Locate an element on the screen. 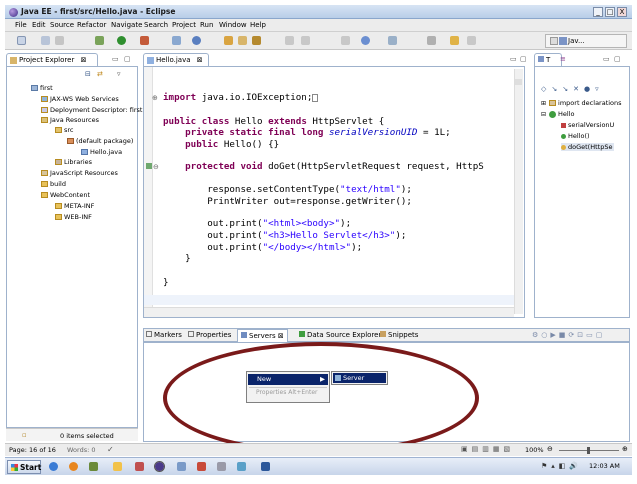 Image resolution: width=637 pixels, height=484 pixels. view-layout-icons: ▣▤▥▦▧ is located at coordinates (487, 449).